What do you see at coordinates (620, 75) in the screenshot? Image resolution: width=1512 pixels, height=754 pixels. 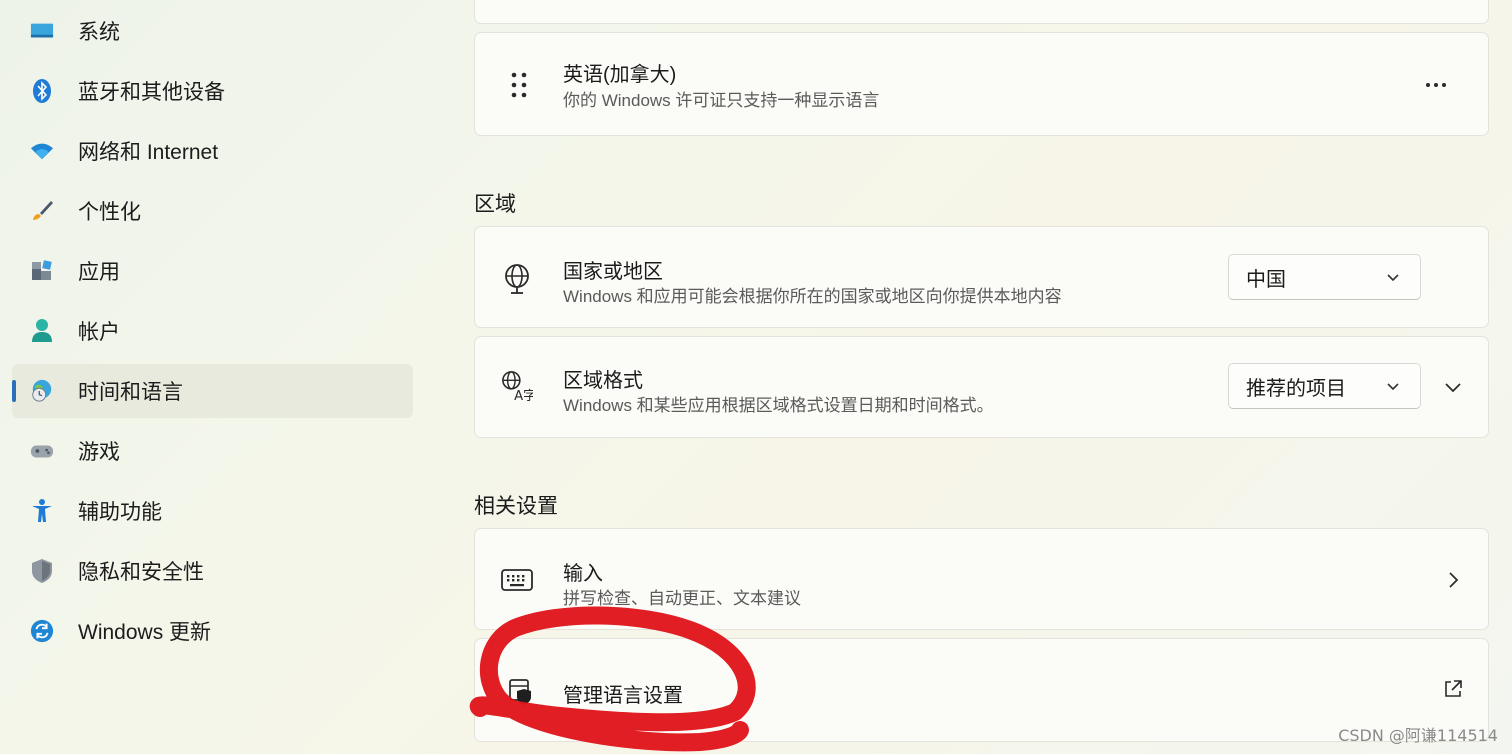 I see `language-title: 英语(加拿大)` at bounding box center [620, 75].